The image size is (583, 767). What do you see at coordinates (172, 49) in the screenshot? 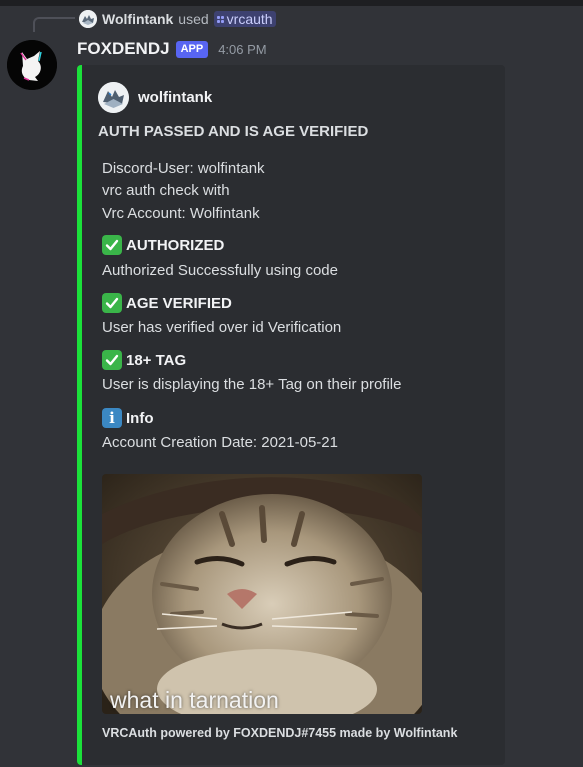
I see `message-header: FOXDENDJ APP 4:06 PM` at bounding box center [172, 49].